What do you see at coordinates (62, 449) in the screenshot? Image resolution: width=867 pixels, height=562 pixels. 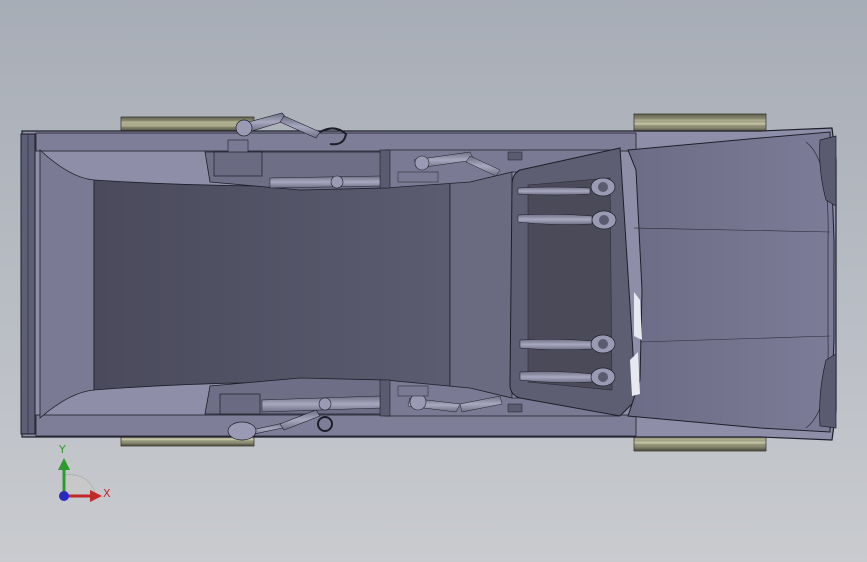 I see `y-axis-label: Y` at bounding box center [62, 449].